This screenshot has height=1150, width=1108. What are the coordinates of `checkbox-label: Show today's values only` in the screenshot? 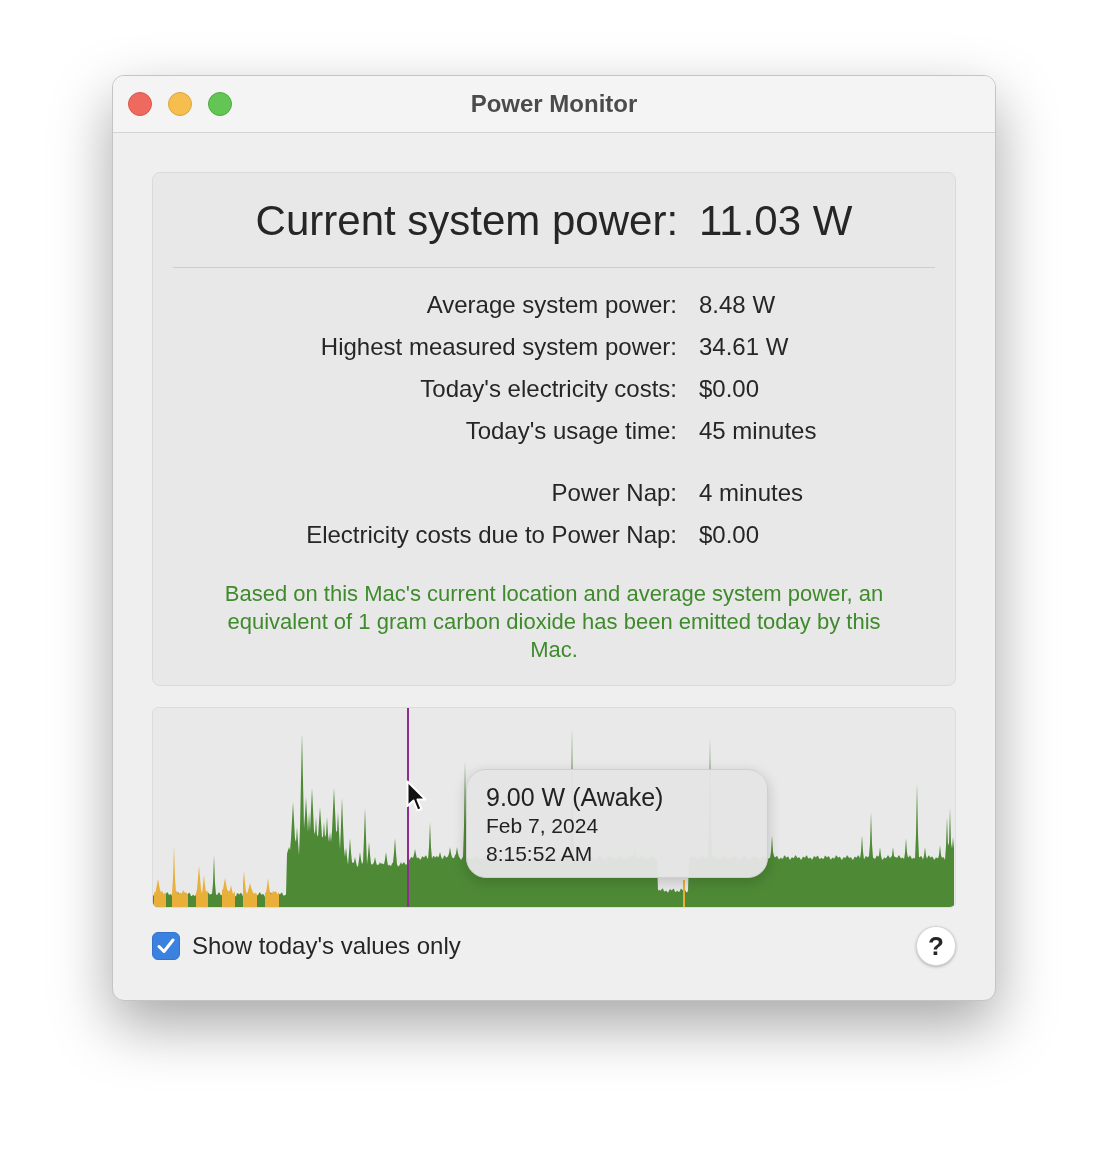 It's located at (326, 946).